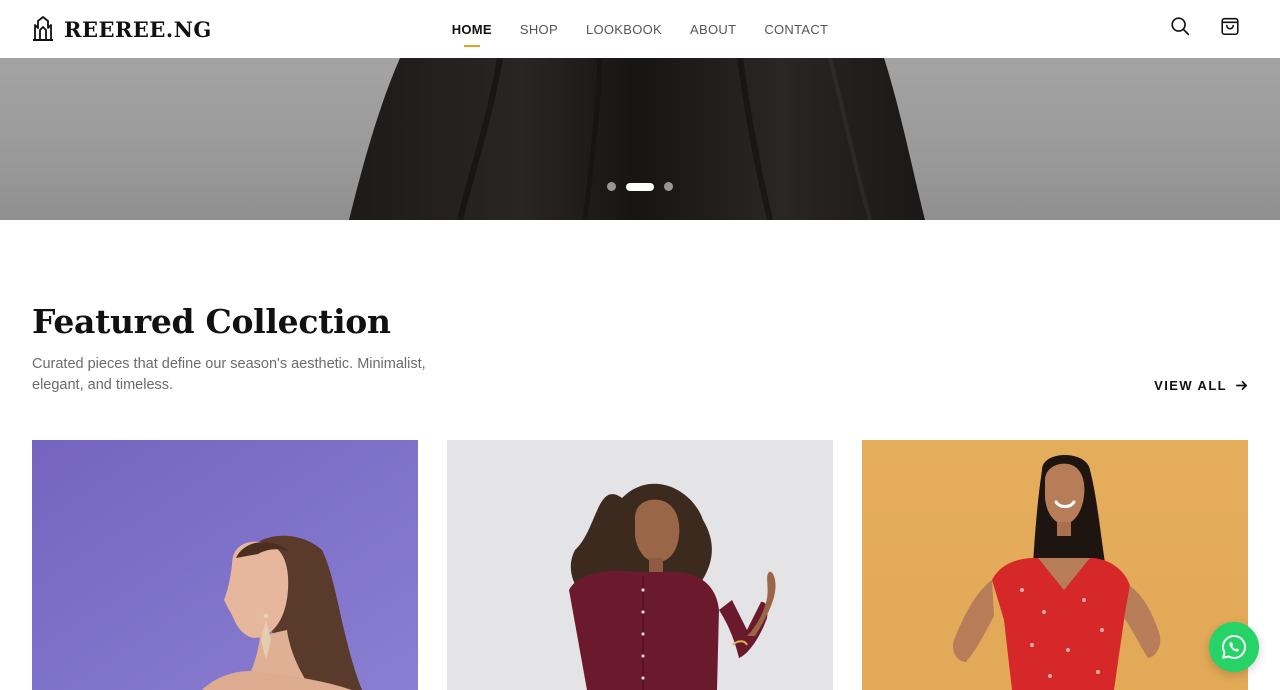 The image size is (1280, 690). What do you see at coordinates (637, 139) in the screenshot?
I see `hero-dress-image` at bounding box center [637, 139].